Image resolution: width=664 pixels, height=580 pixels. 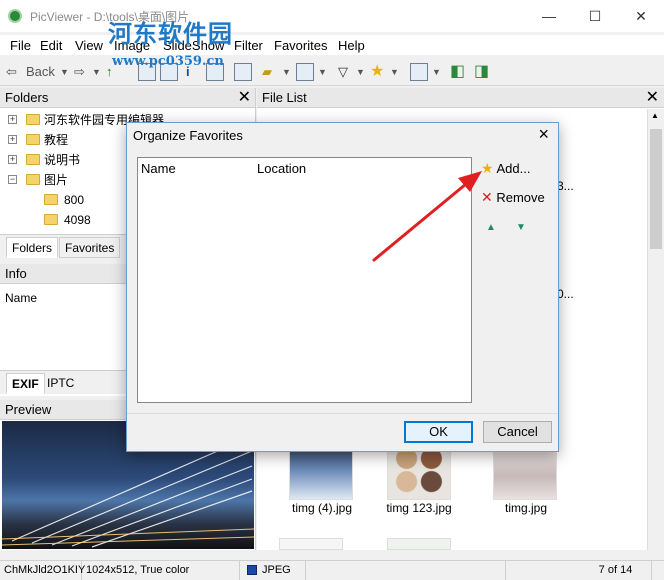 What do you see at coordinates (161, 570) in the screenshot?
I see `status-dimensions: 1024x512, True color` at bounding box center [161, 570].